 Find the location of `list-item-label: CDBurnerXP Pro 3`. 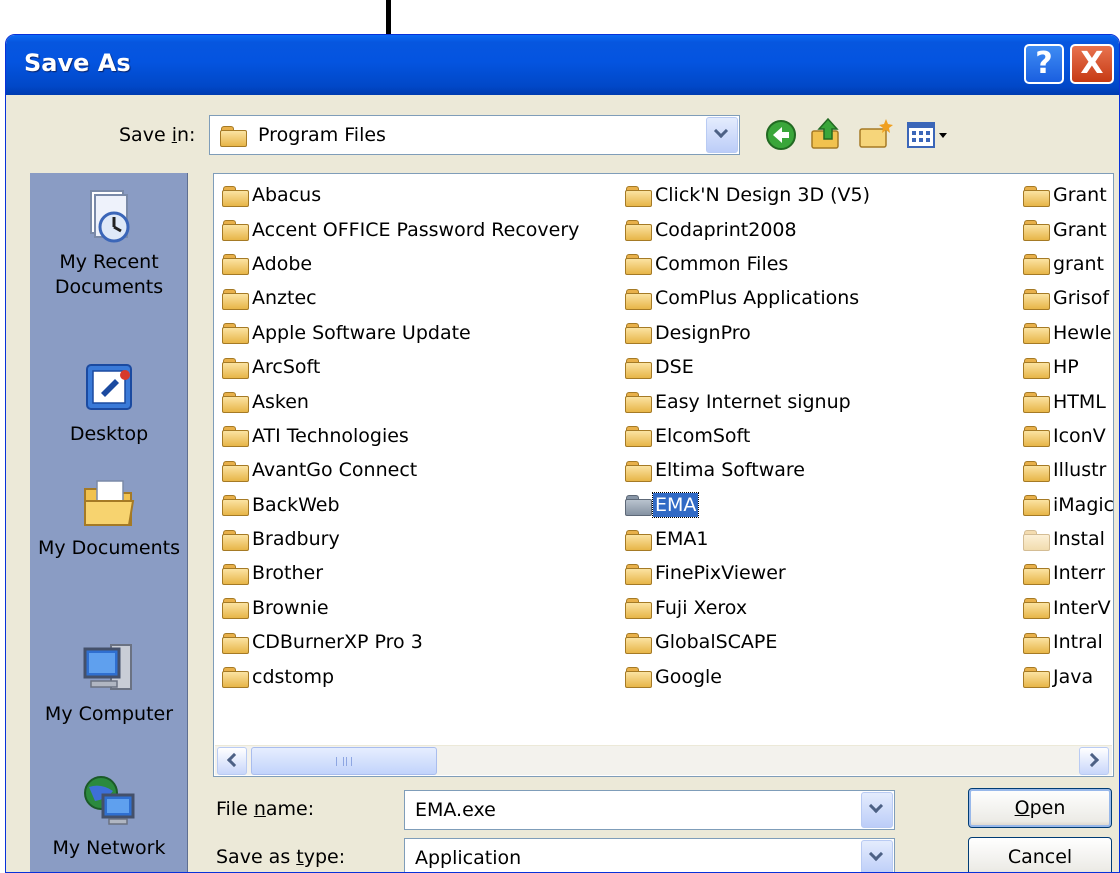

list-item-label: CDBurnerXP Pro 3 is located at coordinates (337, 642).